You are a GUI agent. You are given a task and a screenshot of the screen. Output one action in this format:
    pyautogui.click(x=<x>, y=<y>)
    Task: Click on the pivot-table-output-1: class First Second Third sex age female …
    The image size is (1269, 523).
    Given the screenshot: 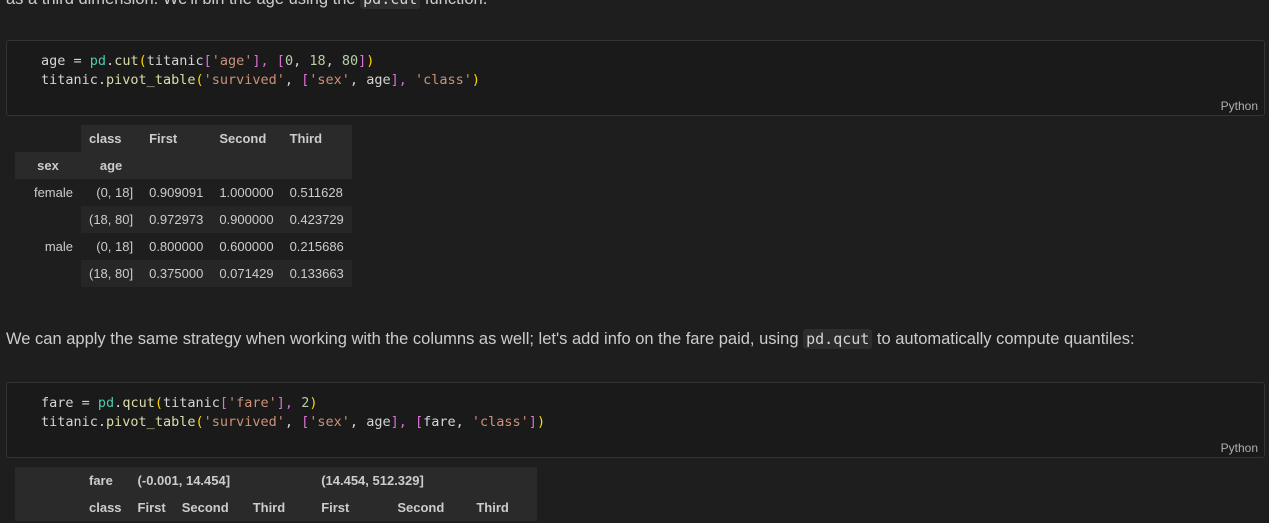 What is the action you would take?
    pyautogui.click(x=183, y=206)
    